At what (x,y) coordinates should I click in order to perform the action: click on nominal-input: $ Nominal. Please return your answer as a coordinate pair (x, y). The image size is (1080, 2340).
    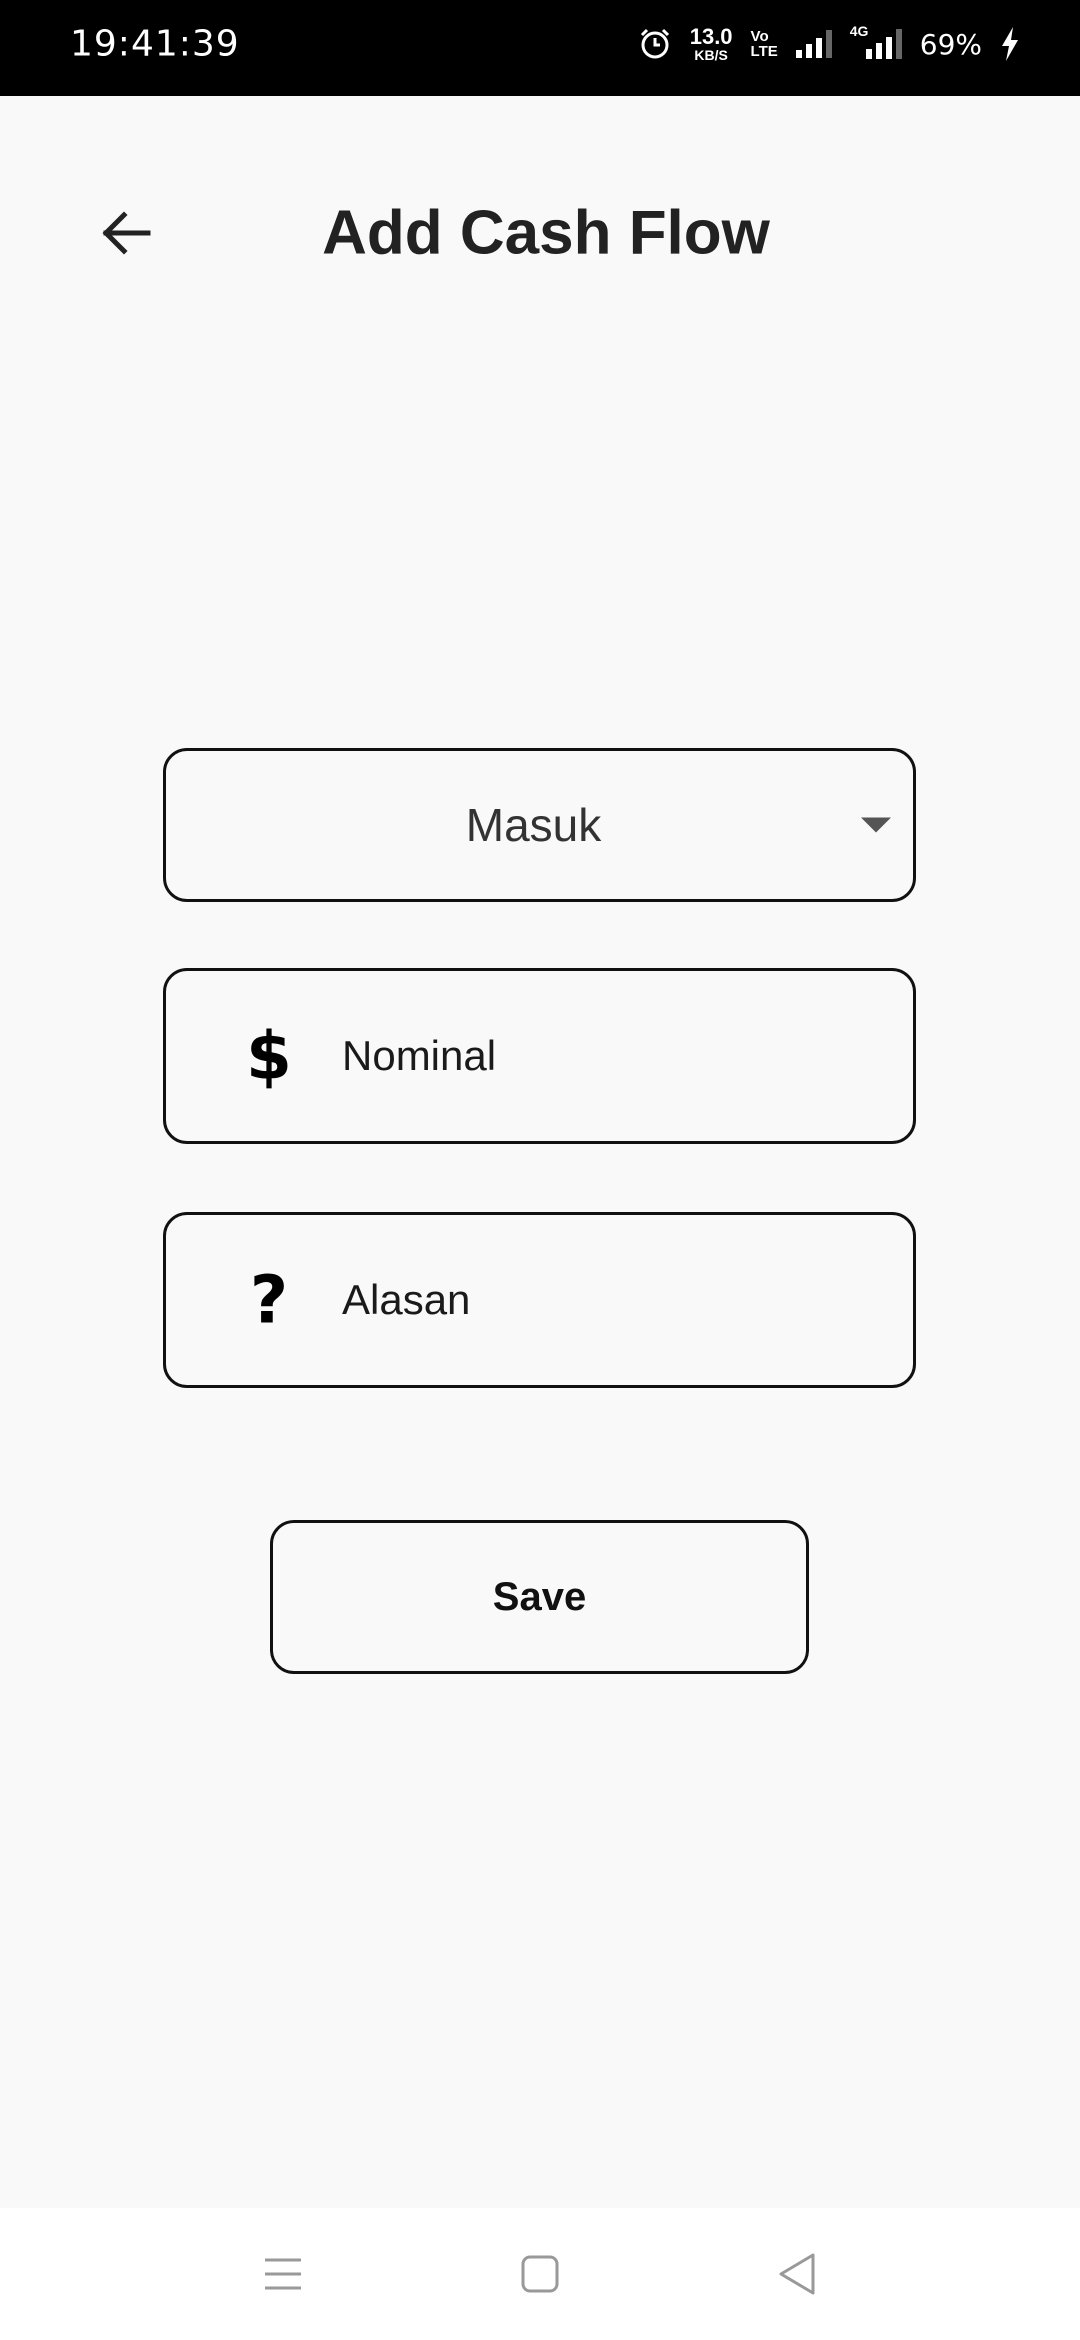
    Looking at the image, I should click on (539, 1056).